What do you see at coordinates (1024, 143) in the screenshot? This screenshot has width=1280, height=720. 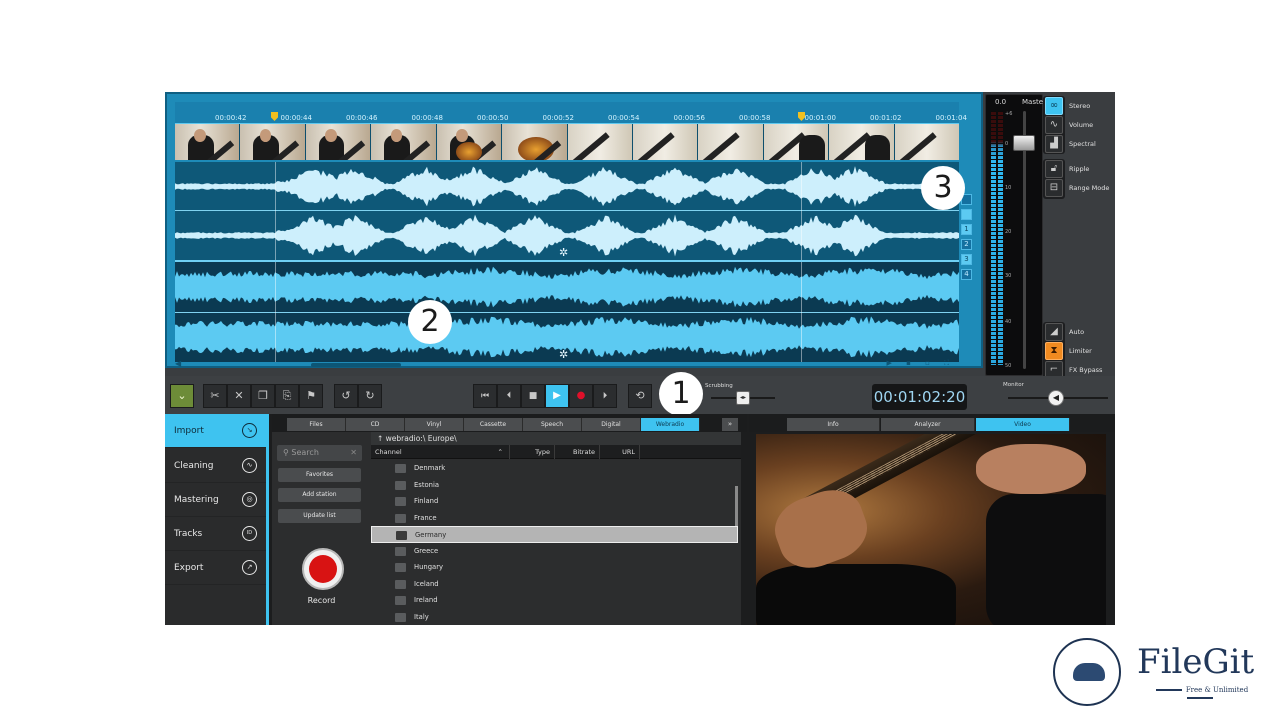 I see `master-fader-knob` at bounding box center [1024, 143].